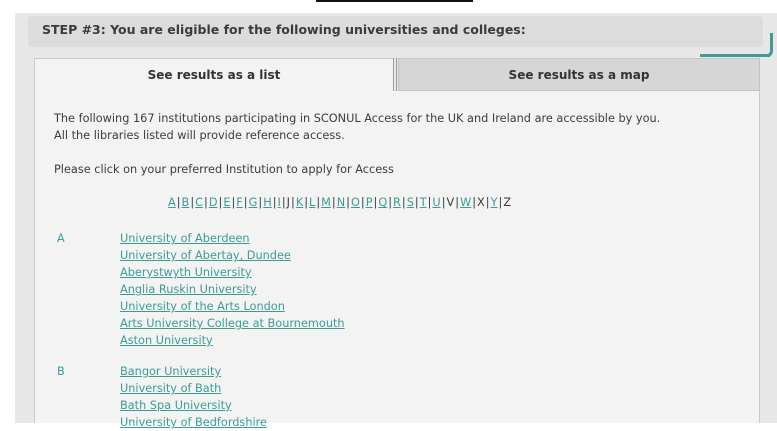 The image size is (777, 431). What do you see at coordinates (397, 202) in the screenshot?
I see `alphabet-letter-r: R` at bounding box center [397, 202].